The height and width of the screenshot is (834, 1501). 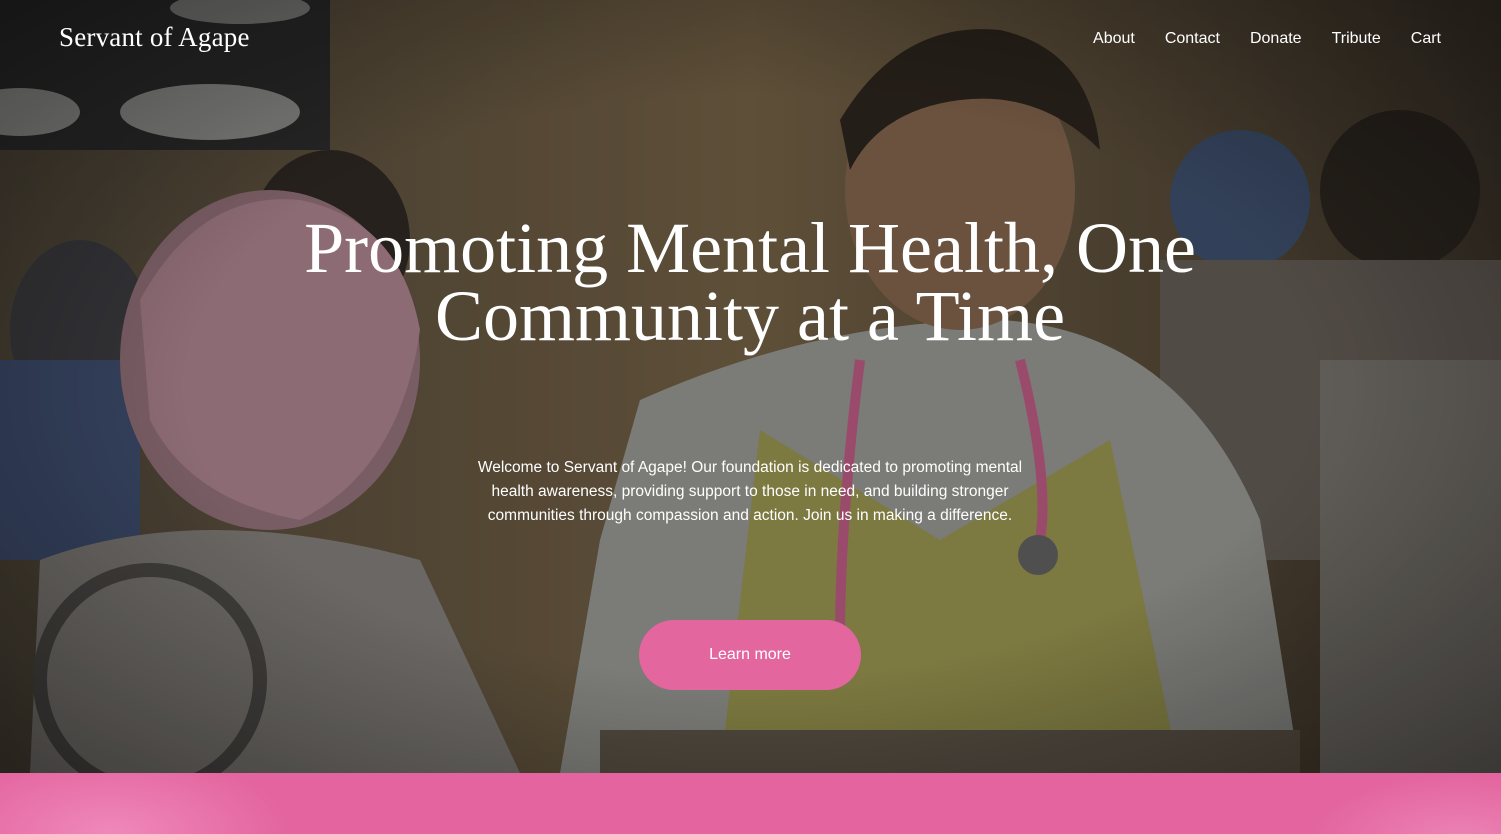 I want to click on nav-link-contact: Contact, so click(x=1192, y=39).